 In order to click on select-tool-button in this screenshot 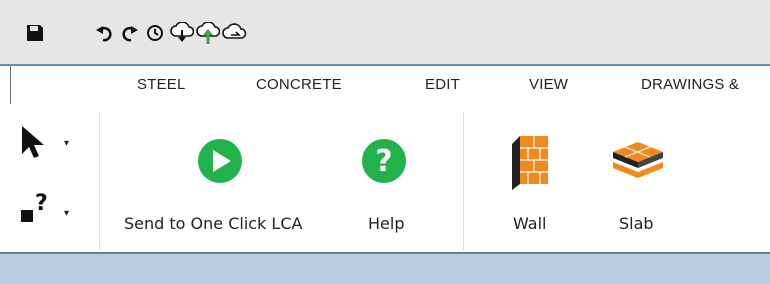, I will do `click(33, 142)`.